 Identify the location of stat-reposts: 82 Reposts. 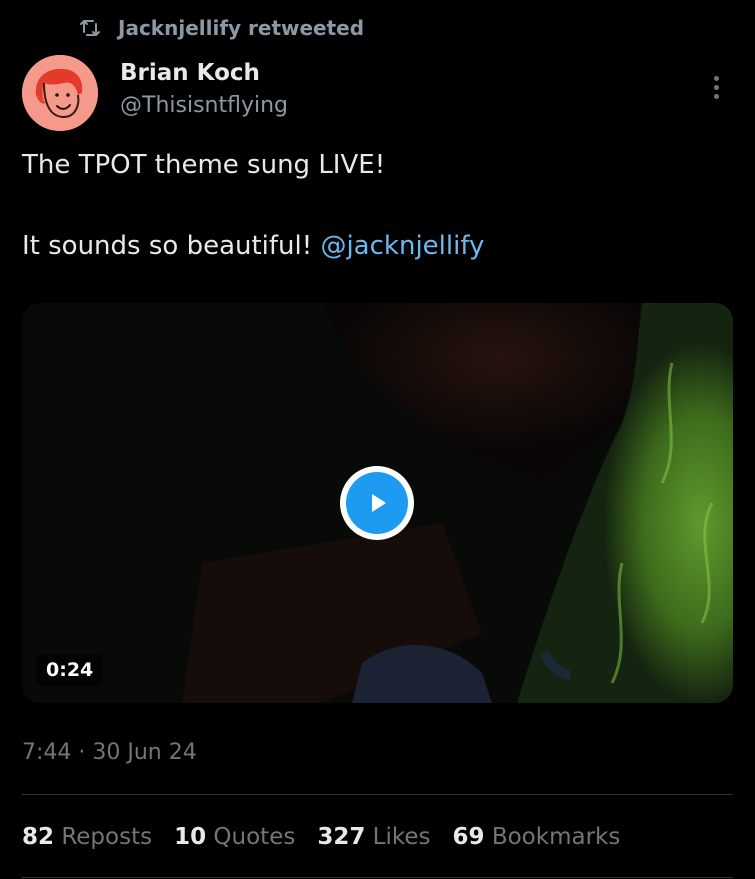
(87, 837).